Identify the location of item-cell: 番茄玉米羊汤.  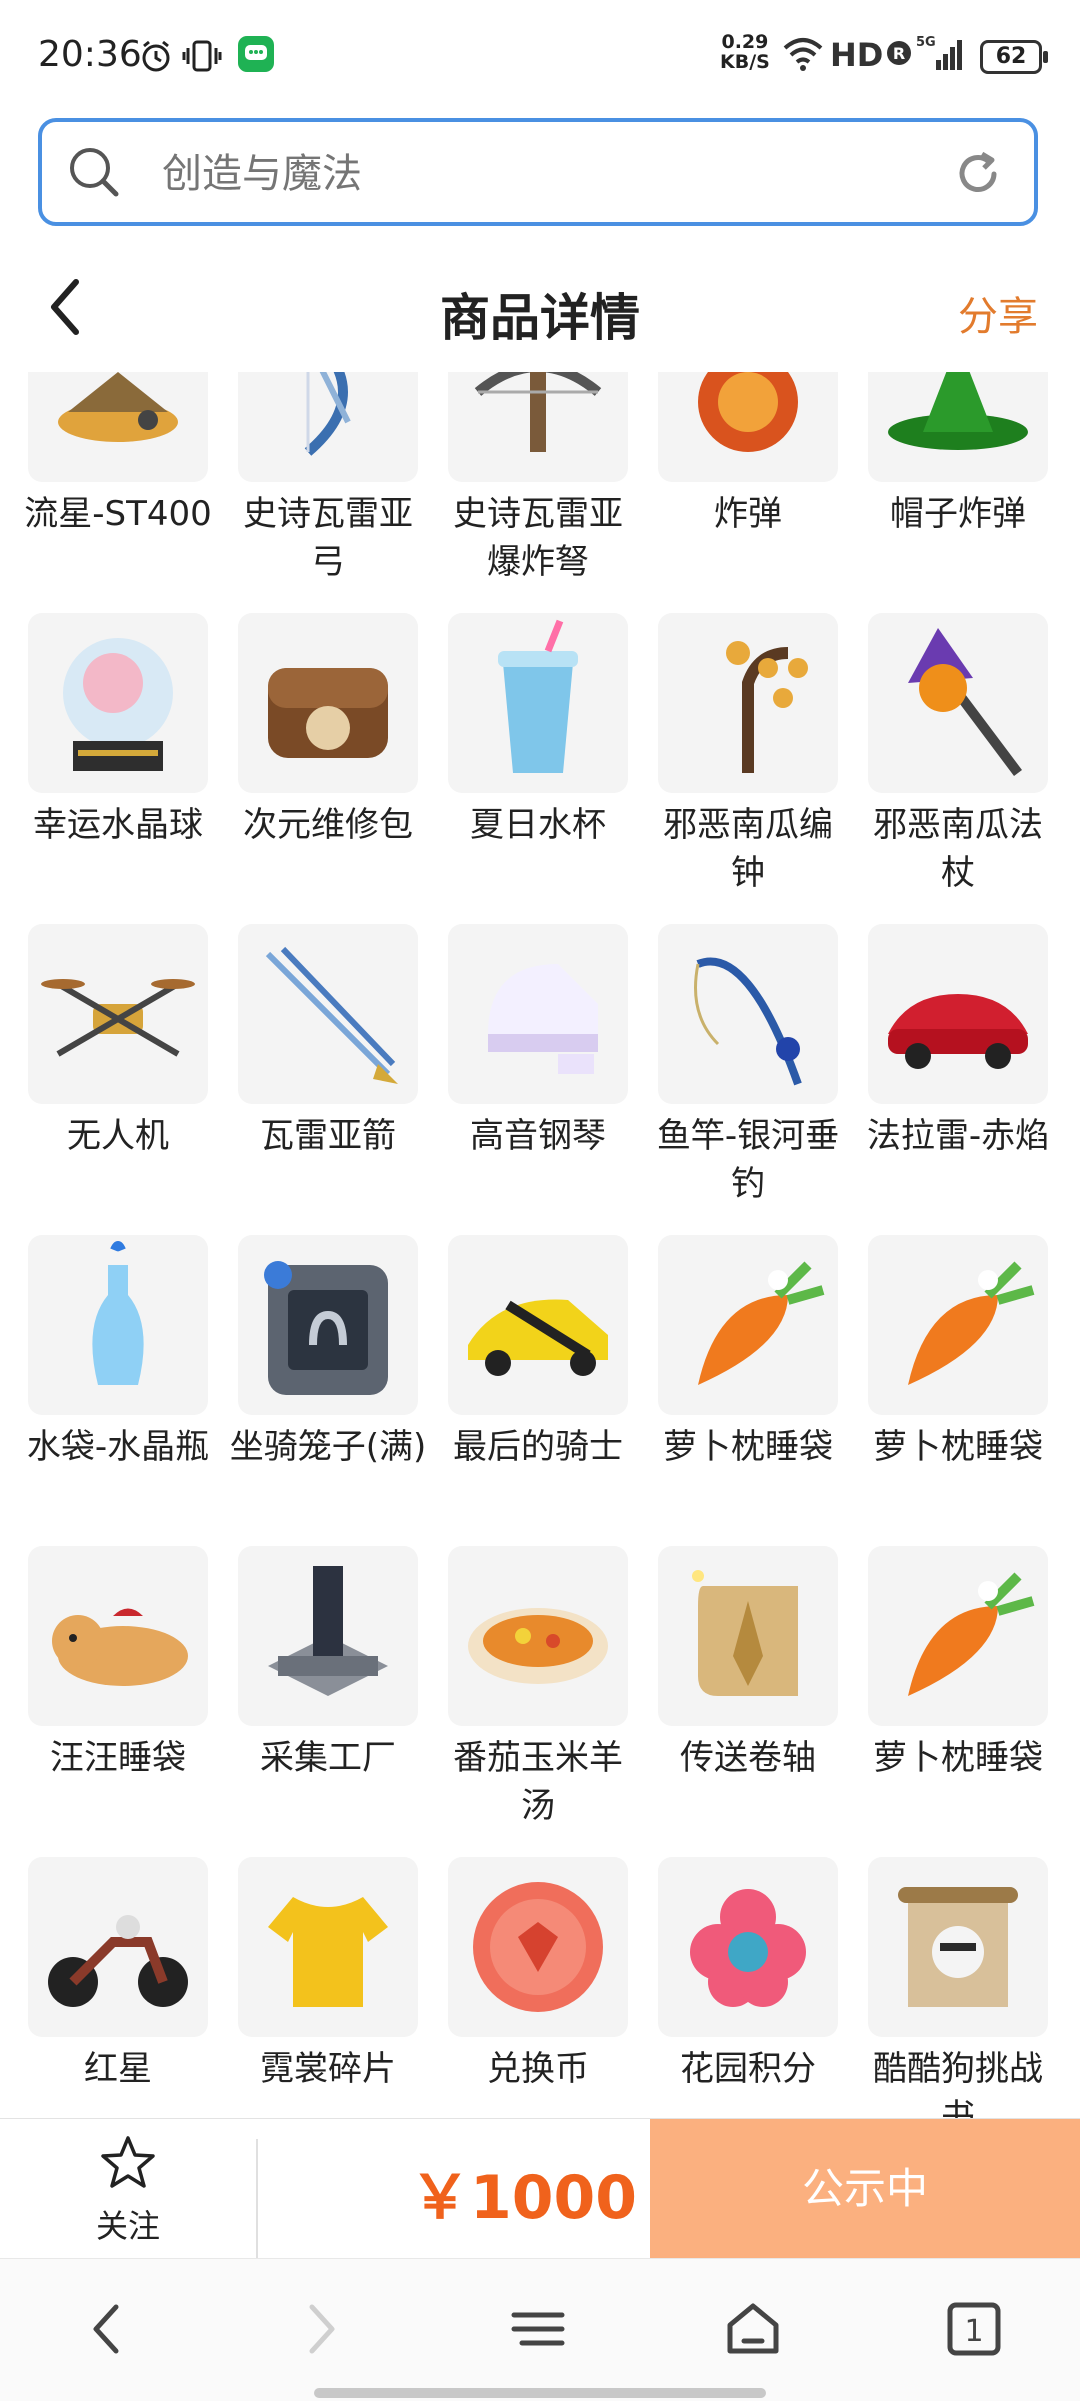
(543, 1701).